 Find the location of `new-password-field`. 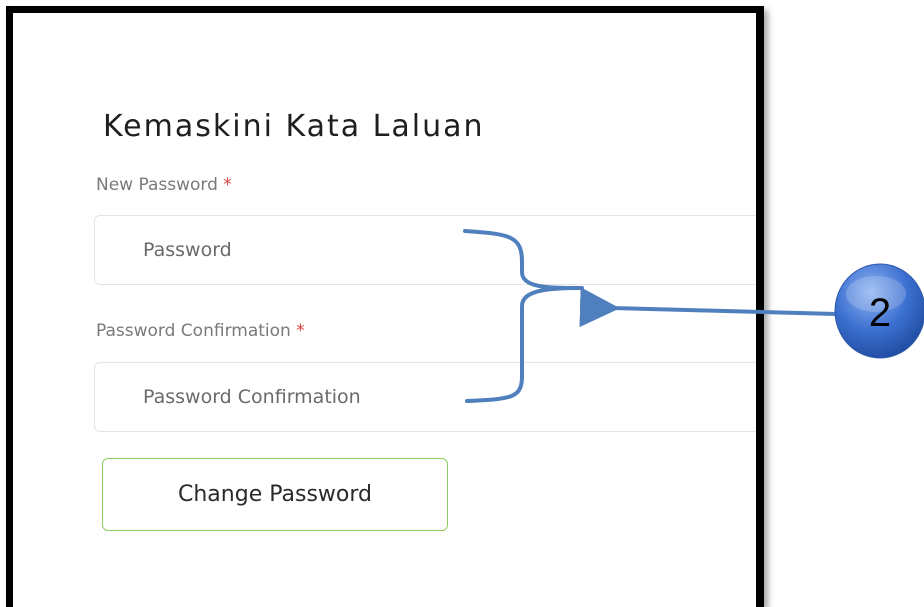

new-password-field is located at coordinates (425, 250).